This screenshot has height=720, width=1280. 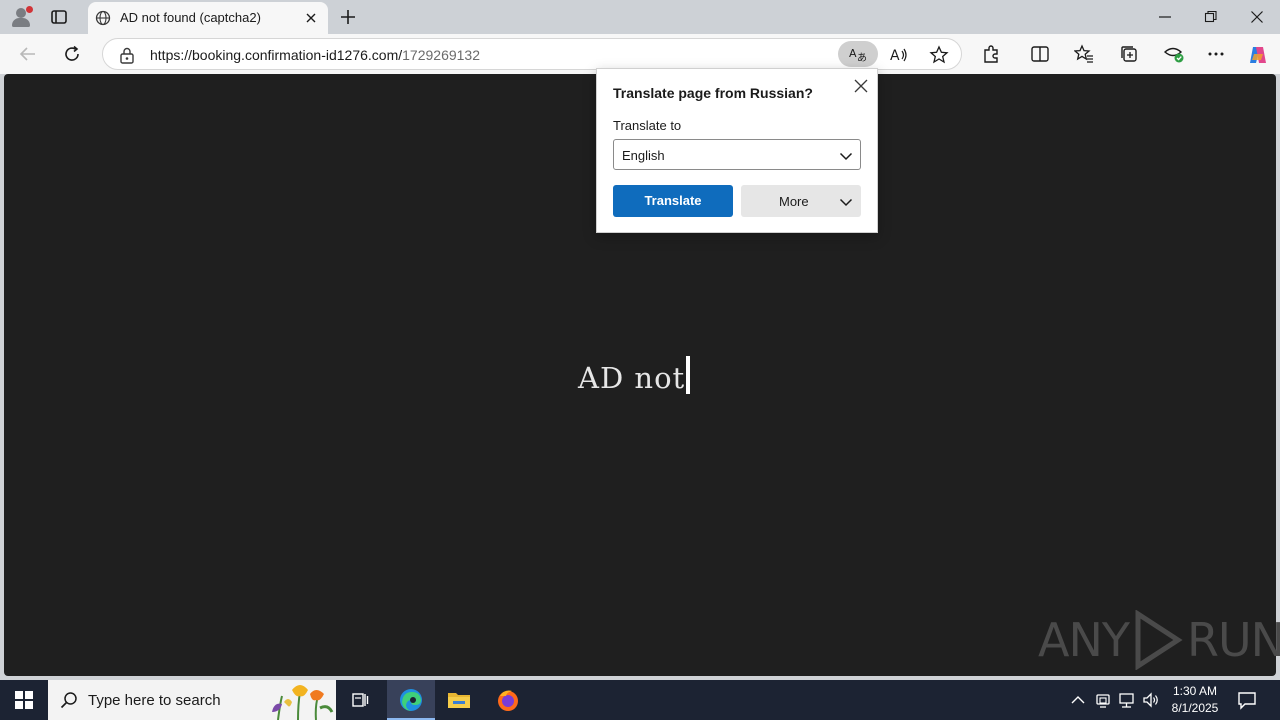 What do you see at coordinates (296, 701) in the screenshot?
I see `tulips-decoration-icon` at bounding box center [296, 701].